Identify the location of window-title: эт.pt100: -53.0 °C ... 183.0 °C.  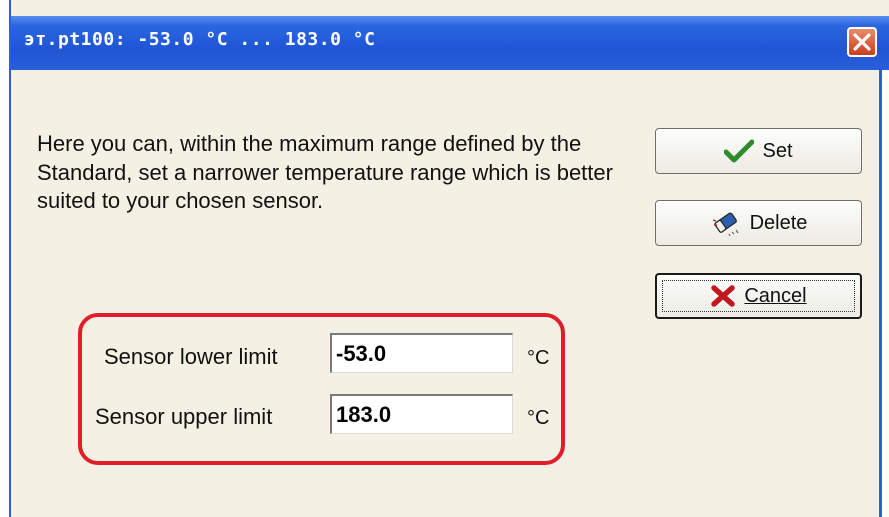
(200, 39).